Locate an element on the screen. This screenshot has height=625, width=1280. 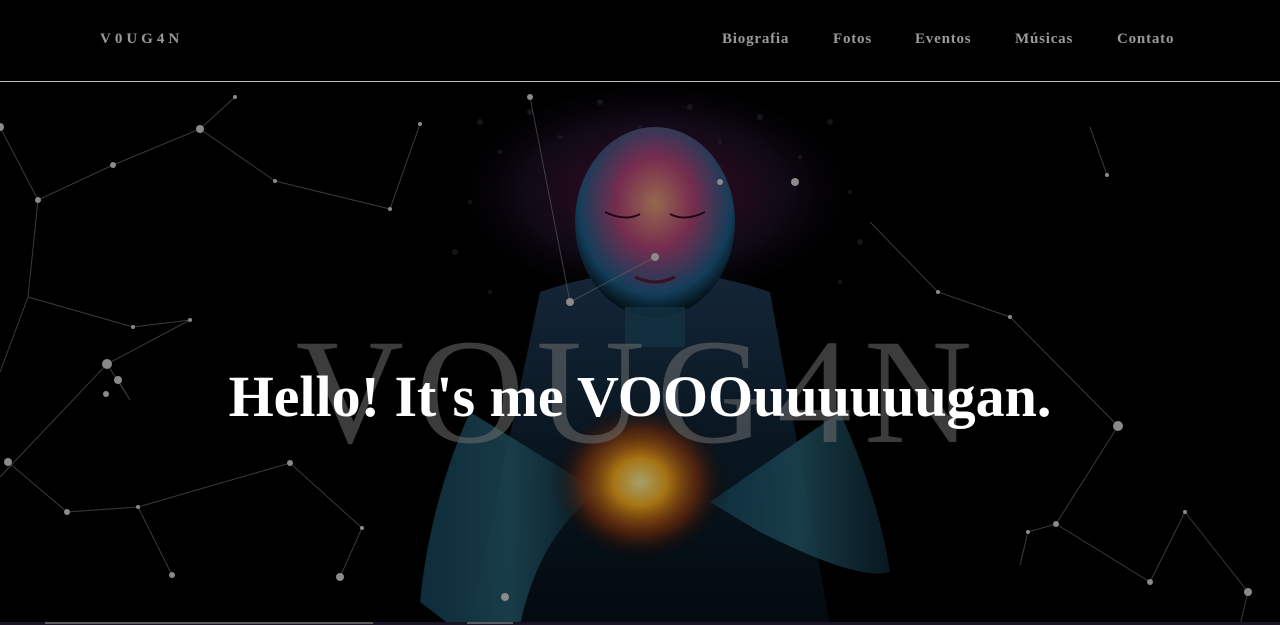
nav-link-fotos: Fotos is located at coordinates (852, 39).